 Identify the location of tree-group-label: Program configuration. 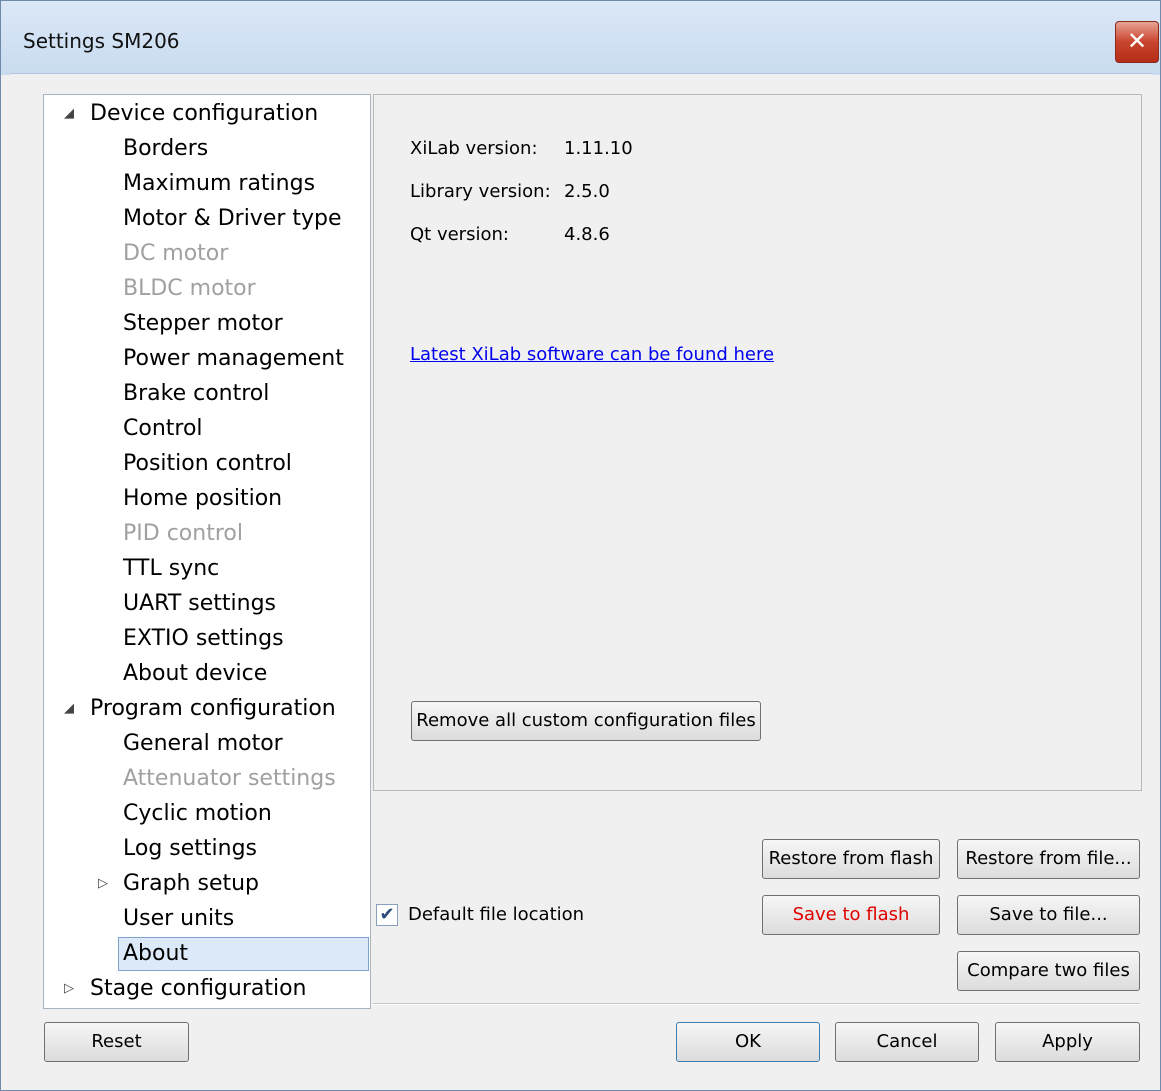
(213, 708).